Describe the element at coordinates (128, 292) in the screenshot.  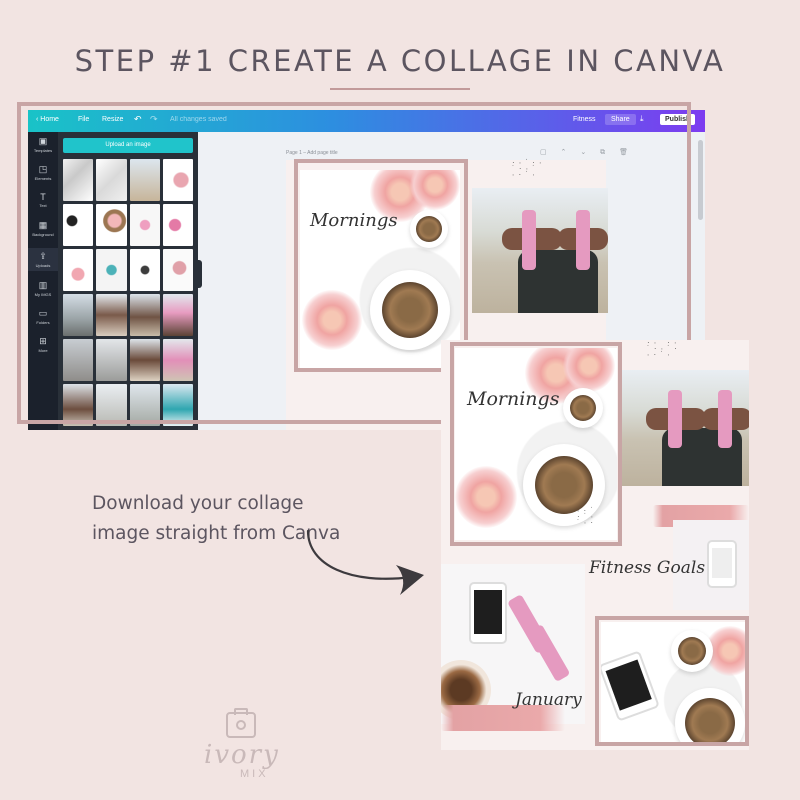
I see `uploads-grid` at that location.